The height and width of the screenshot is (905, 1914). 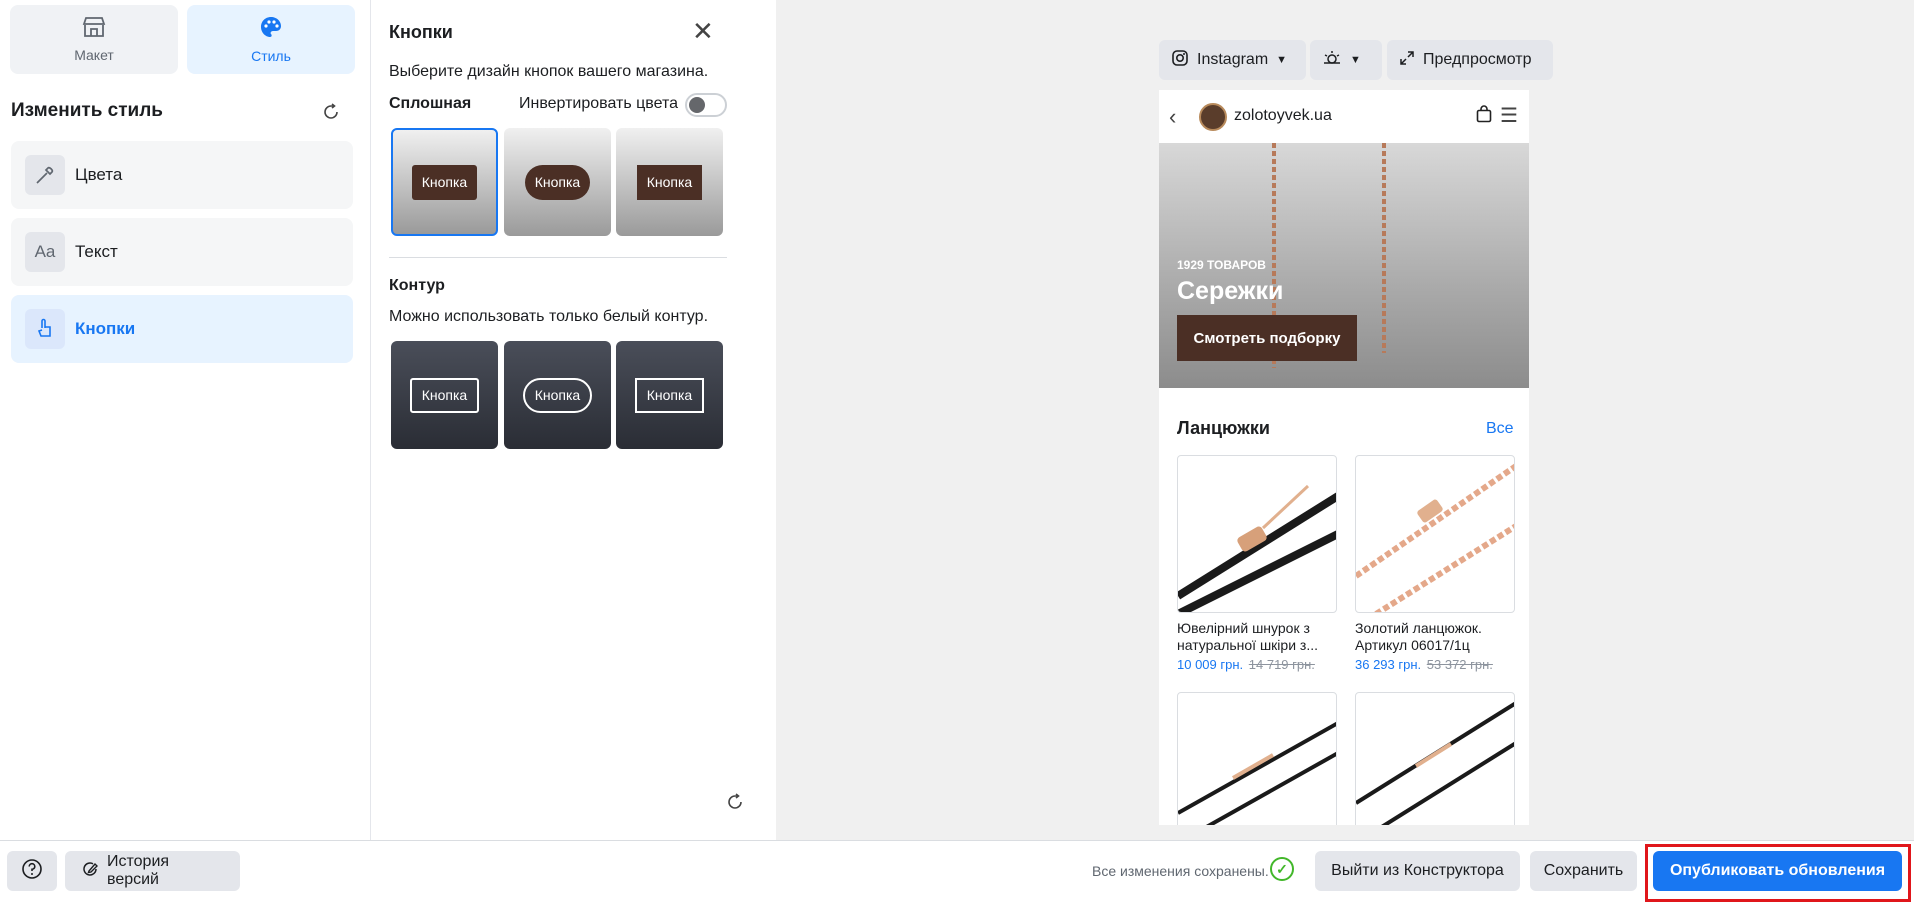 I want to click on channel-label: Instagram, so click(x=1233, y=59).